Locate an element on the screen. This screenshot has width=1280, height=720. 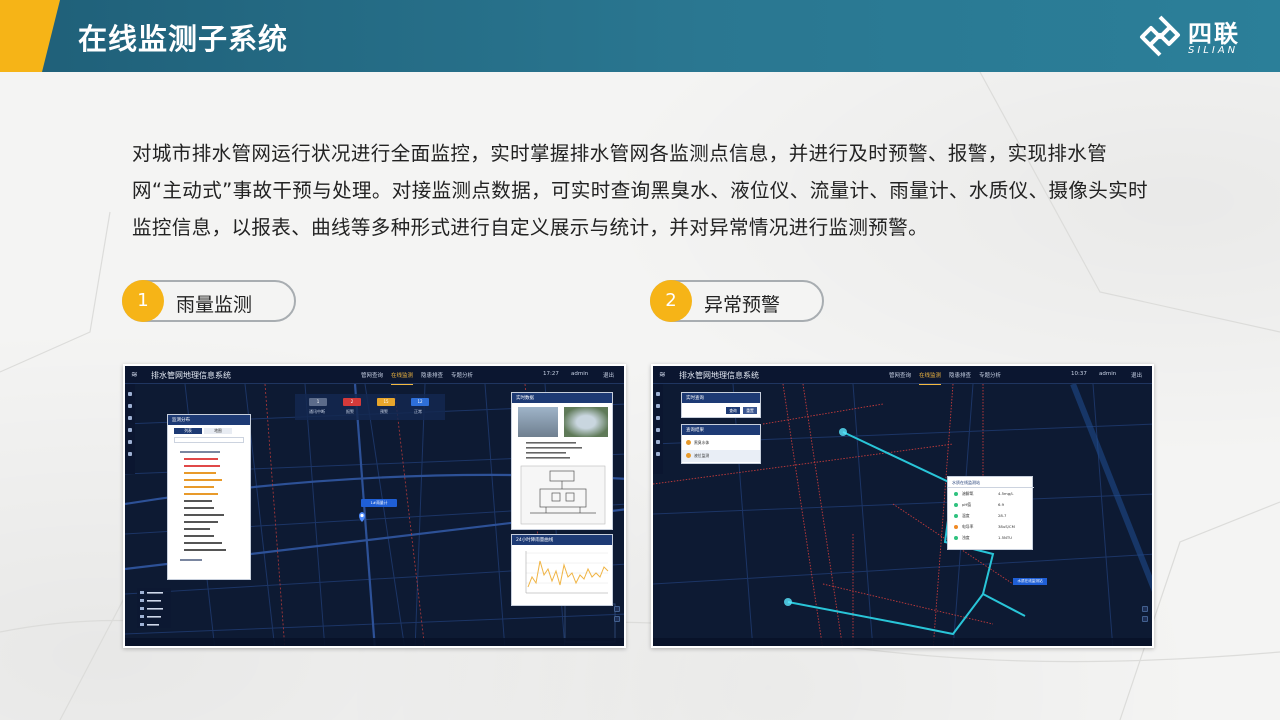
clock-text: 17:27 is located at coordinates (551, 374).